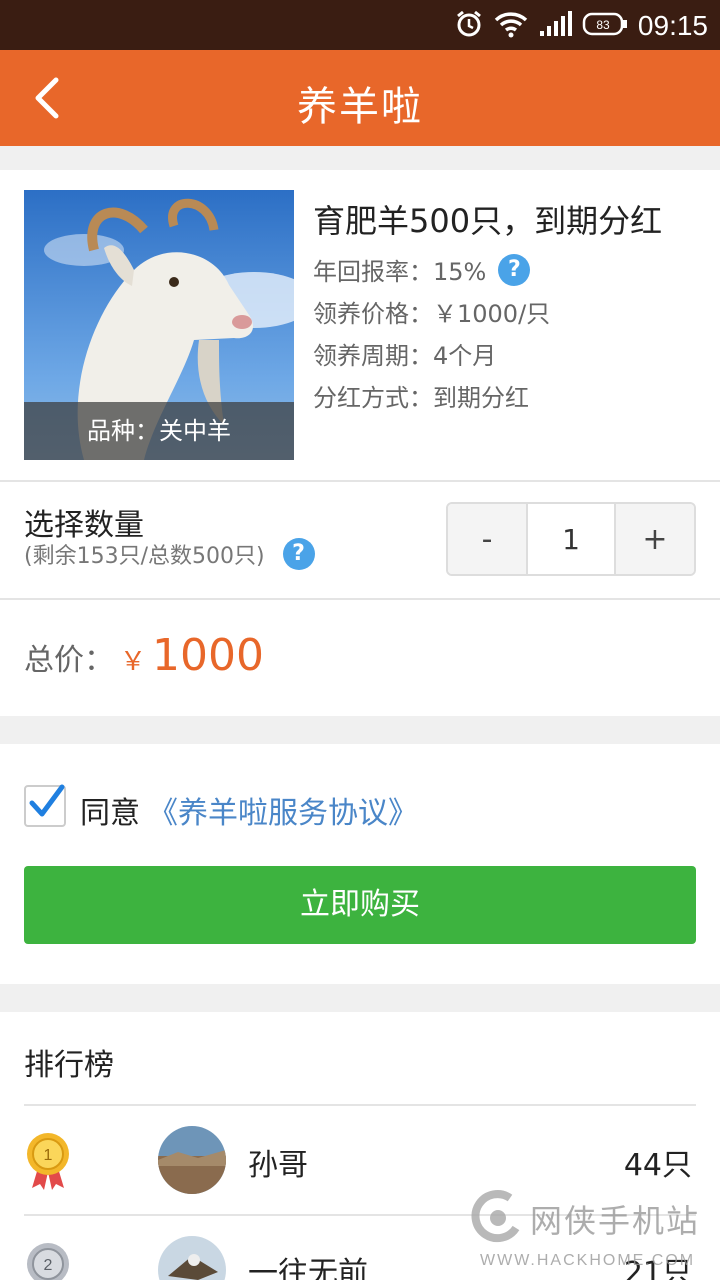  I want to click on status-time: 09:15, so click(672, 25).